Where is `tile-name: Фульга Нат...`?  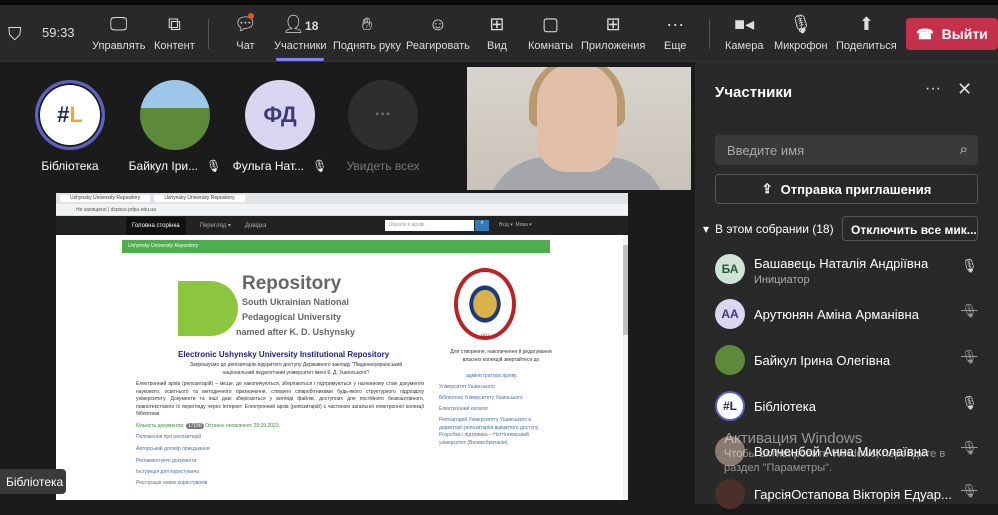
tile-name: Фульга Нат... is located at coordinates (268, 166).